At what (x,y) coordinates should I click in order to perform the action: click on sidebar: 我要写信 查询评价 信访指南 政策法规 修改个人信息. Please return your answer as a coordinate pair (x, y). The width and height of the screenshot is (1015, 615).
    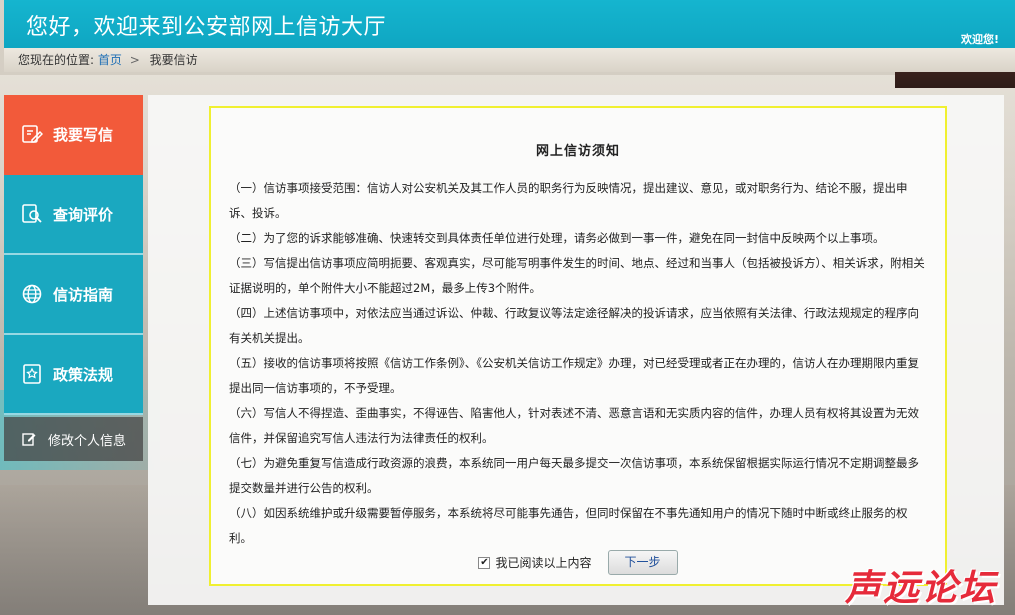
    Looking at the image, I should click on (73, 278).